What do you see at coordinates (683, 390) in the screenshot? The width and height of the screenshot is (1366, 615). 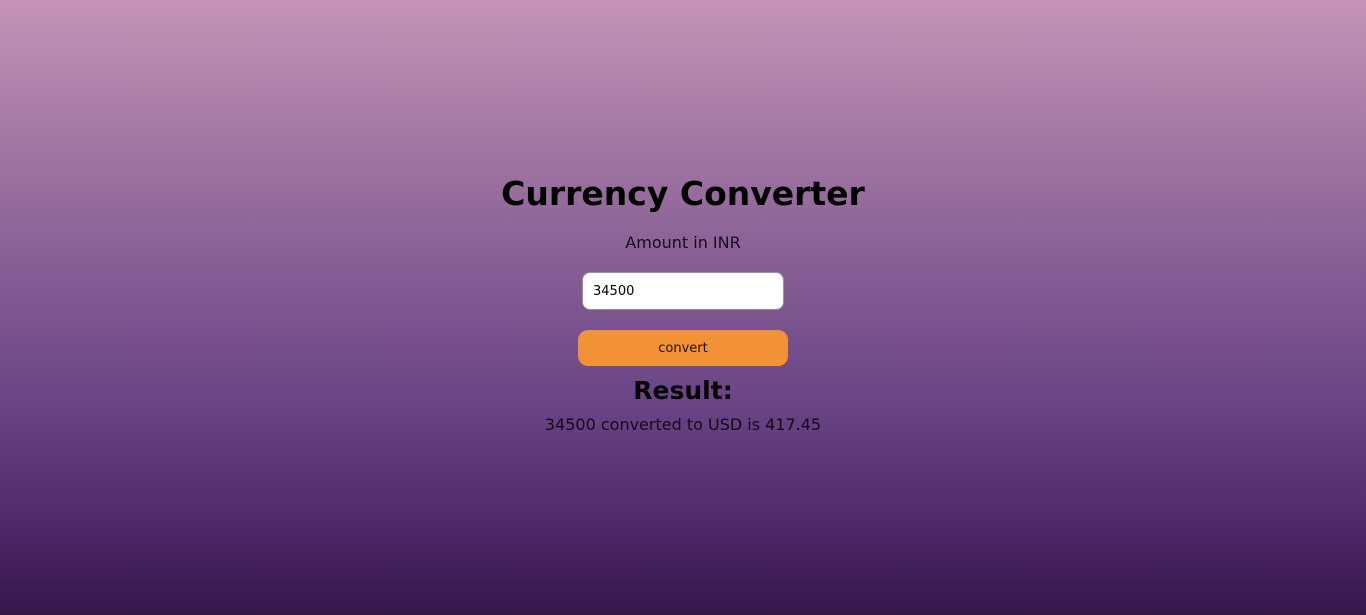 I see `result-heading: Result:` at bounding box center [683, 390].